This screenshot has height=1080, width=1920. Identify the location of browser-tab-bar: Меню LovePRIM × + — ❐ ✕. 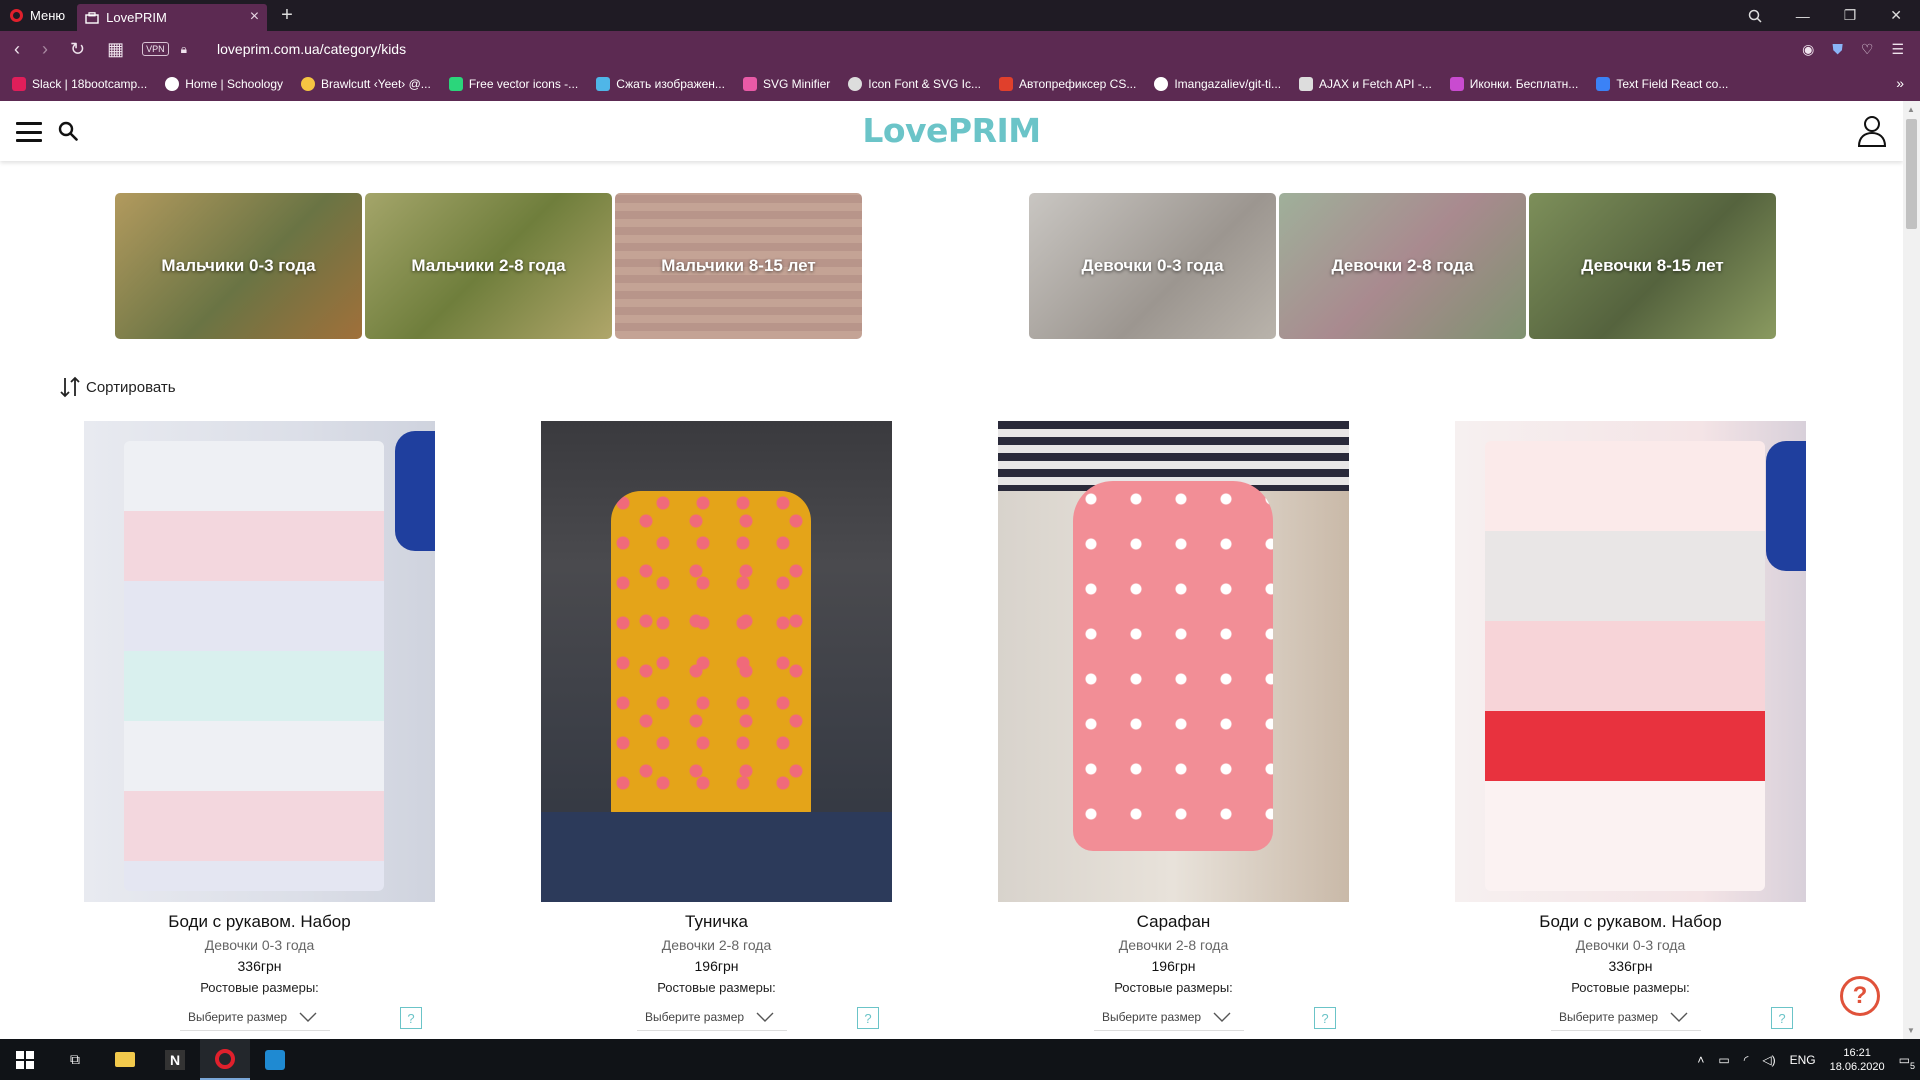
(960, 15).